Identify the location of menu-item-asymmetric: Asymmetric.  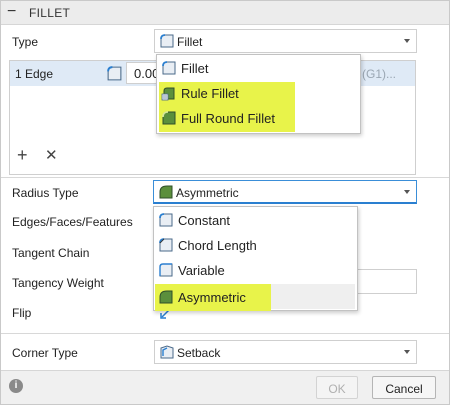
(255, 297).